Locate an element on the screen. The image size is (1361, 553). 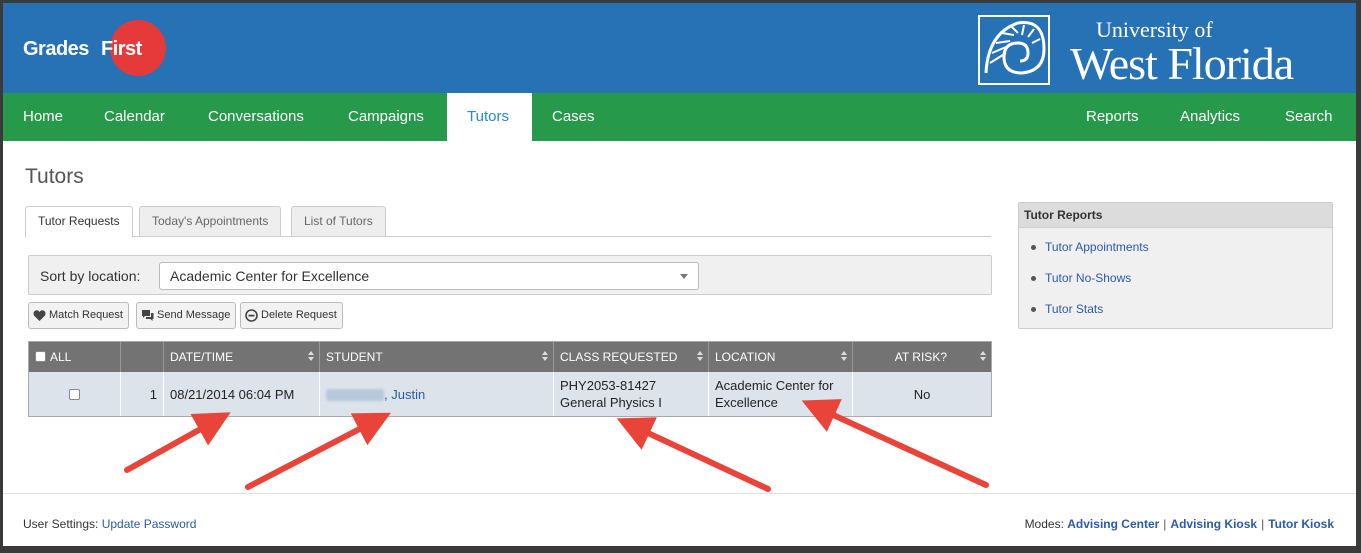
row-select-cell is located at coordinates (75, 394).